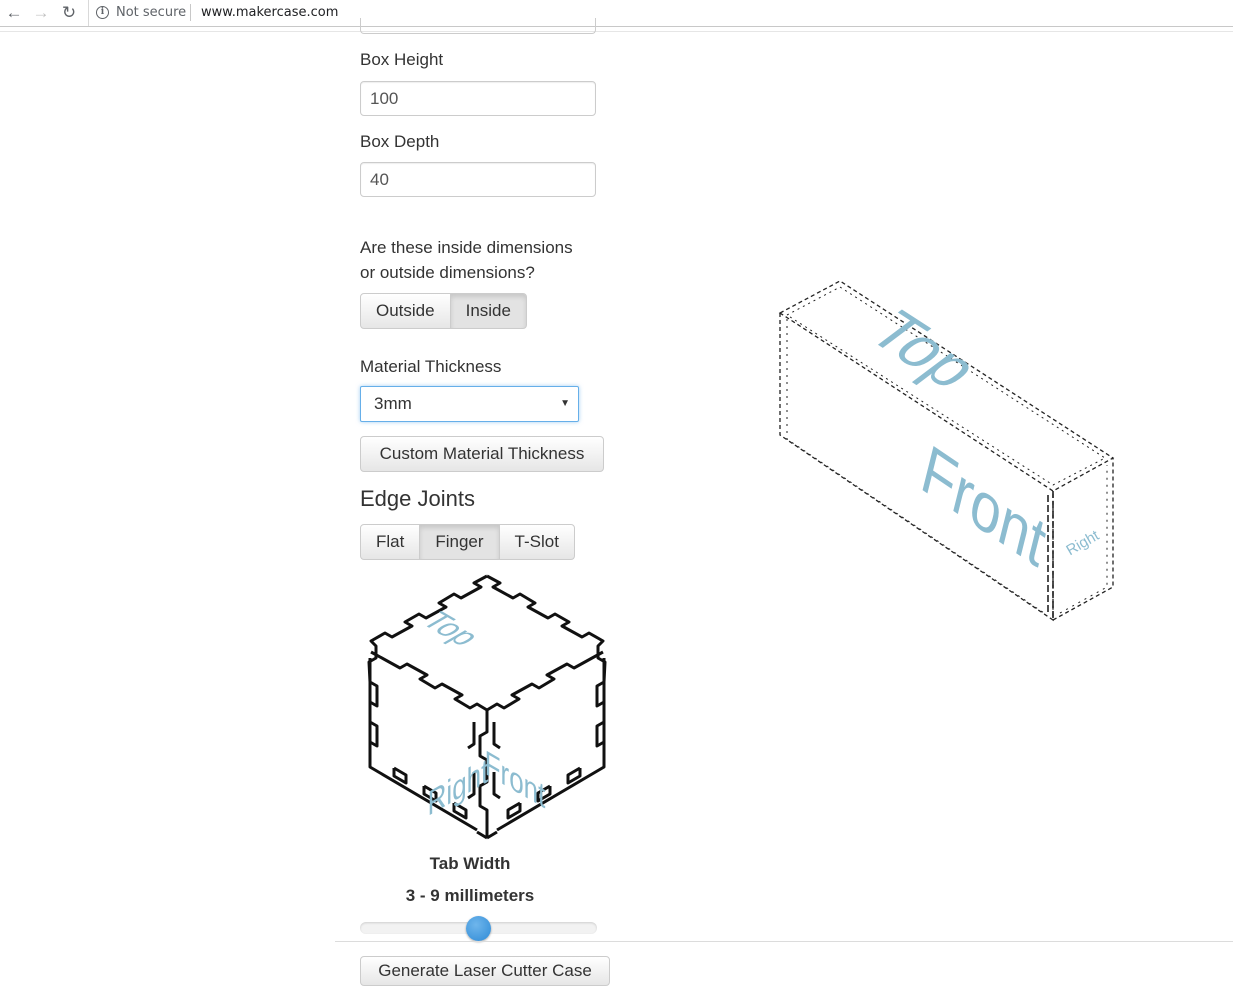  Describe the element at coordinates (190, 12) in the screenshot. I see `address-divider` at that location.